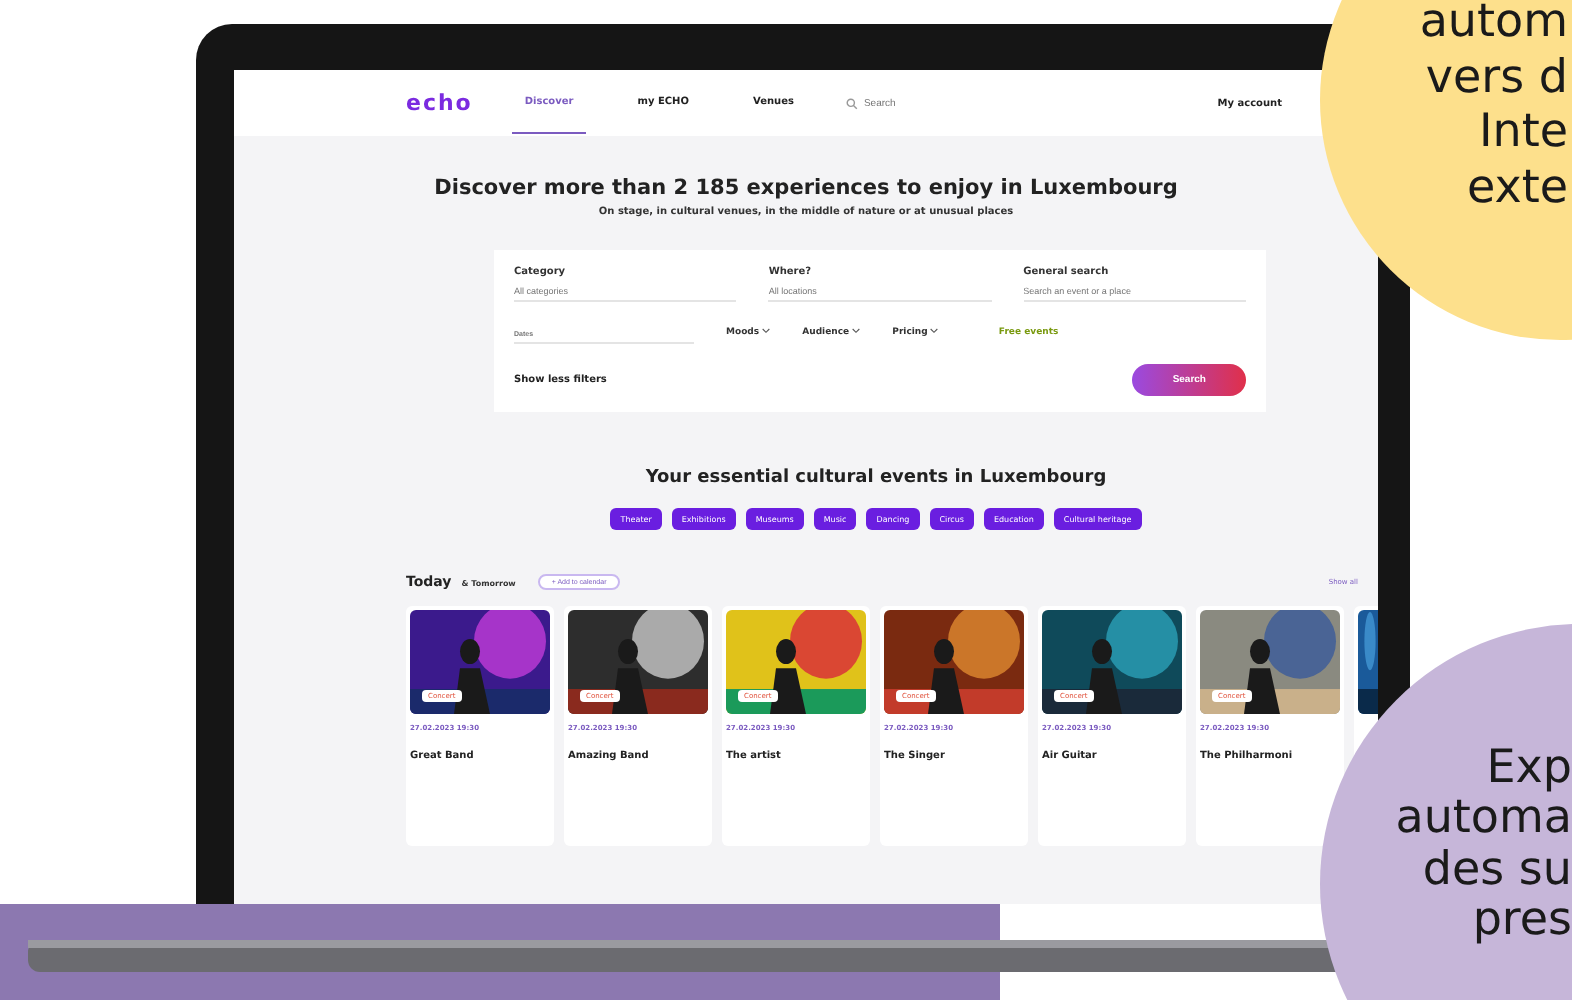  Describe the element at coordinates (1493, 26) in the screenshot. I see `callout-text: autom` at that location.